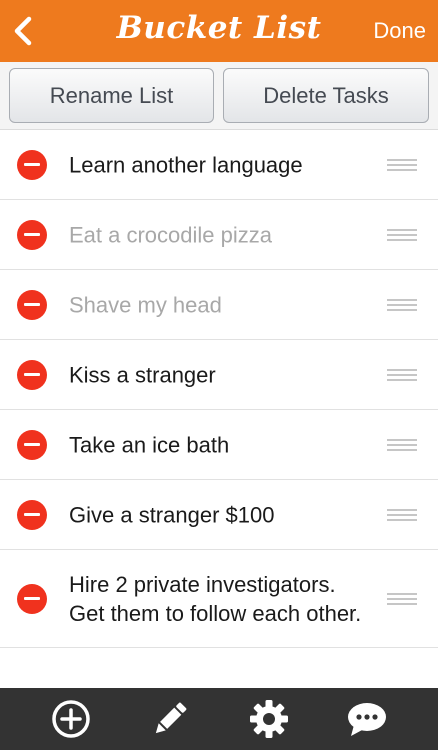 Image resolution: width=438 pixels, height=750 pixels. I want to click on settings-button, so click(269, 719).